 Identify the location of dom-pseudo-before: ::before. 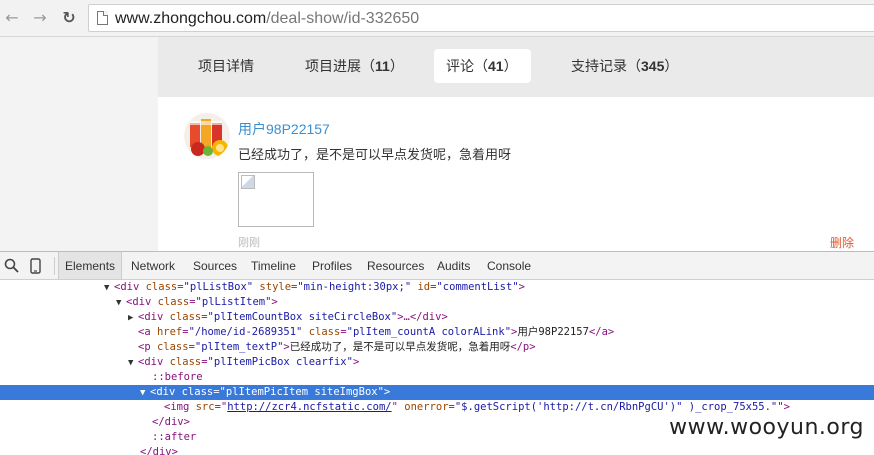
(437, 377).